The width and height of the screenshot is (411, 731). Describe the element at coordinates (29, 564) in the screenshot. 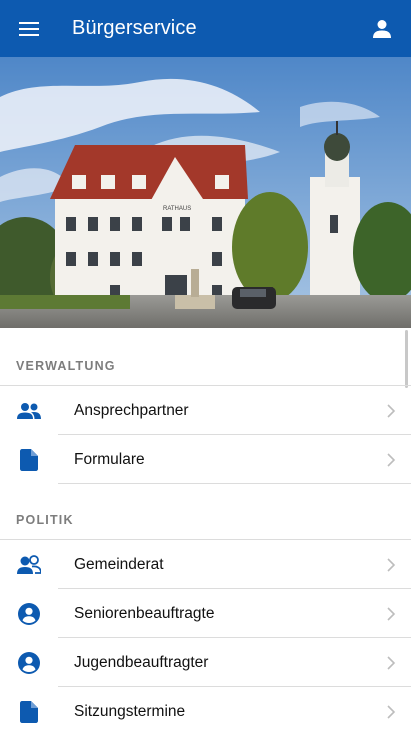

I see `council-icon` at that location.